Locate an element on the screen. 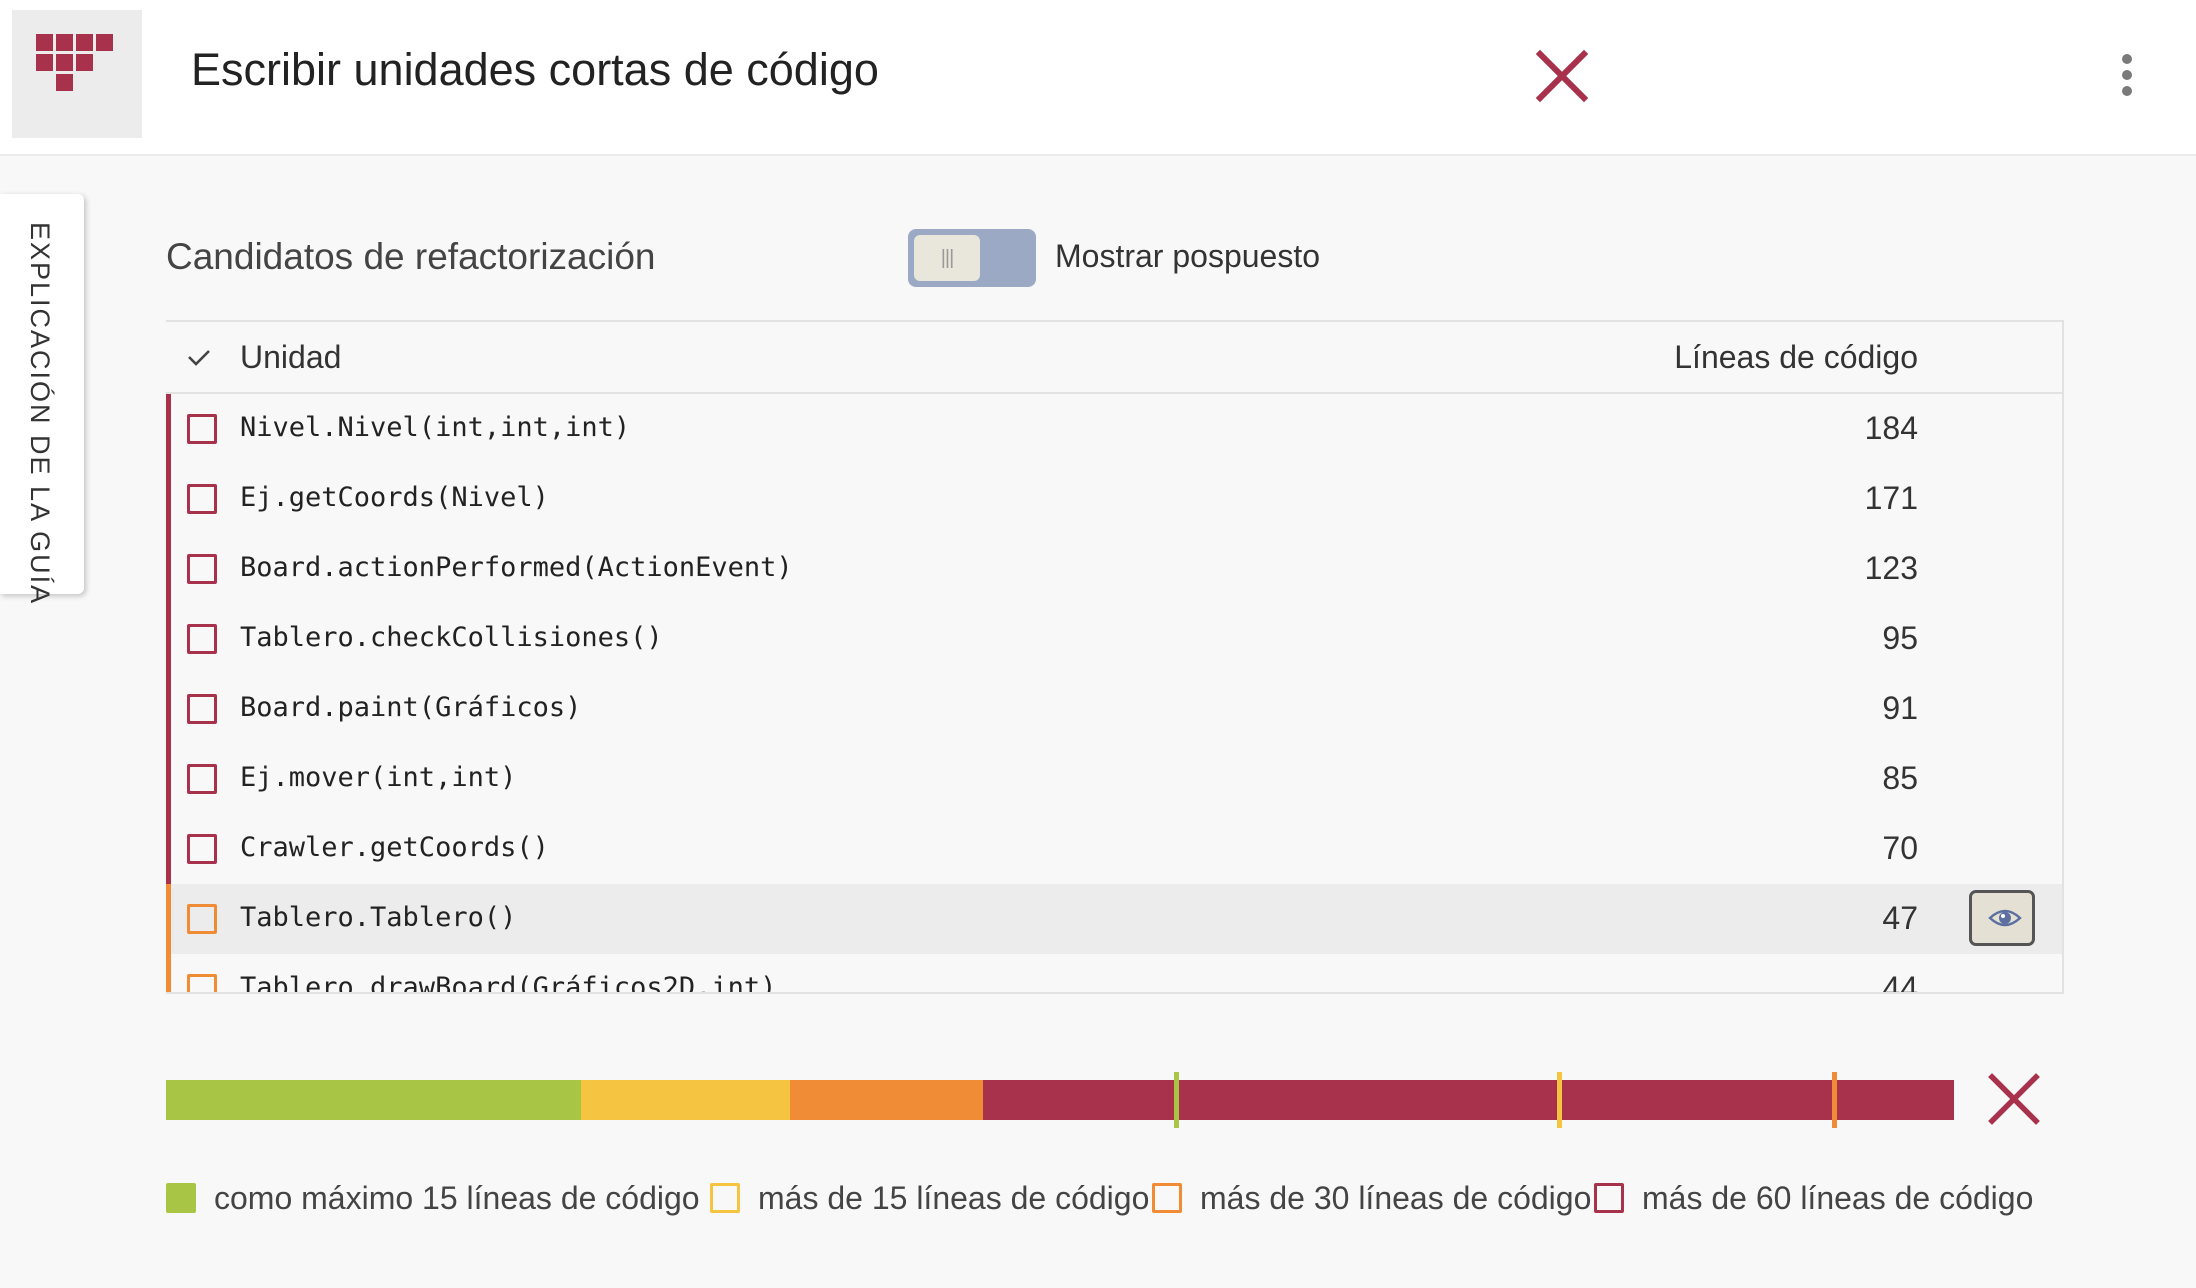 The width and height of the screenshot is (2196, 1288). lines-of-code-value: 70 is located at coordinates (1900, 848).